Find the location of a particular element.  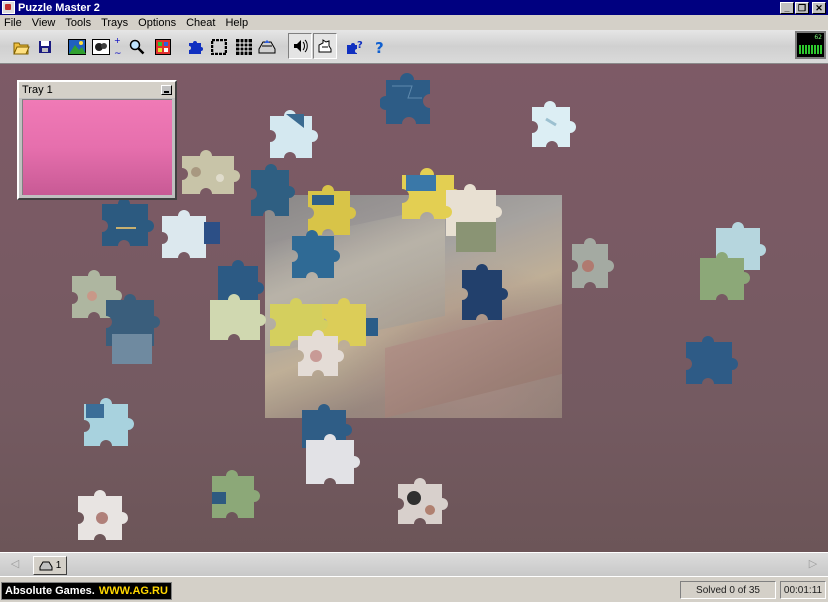

save-icon is located at coordinates (45, 47).